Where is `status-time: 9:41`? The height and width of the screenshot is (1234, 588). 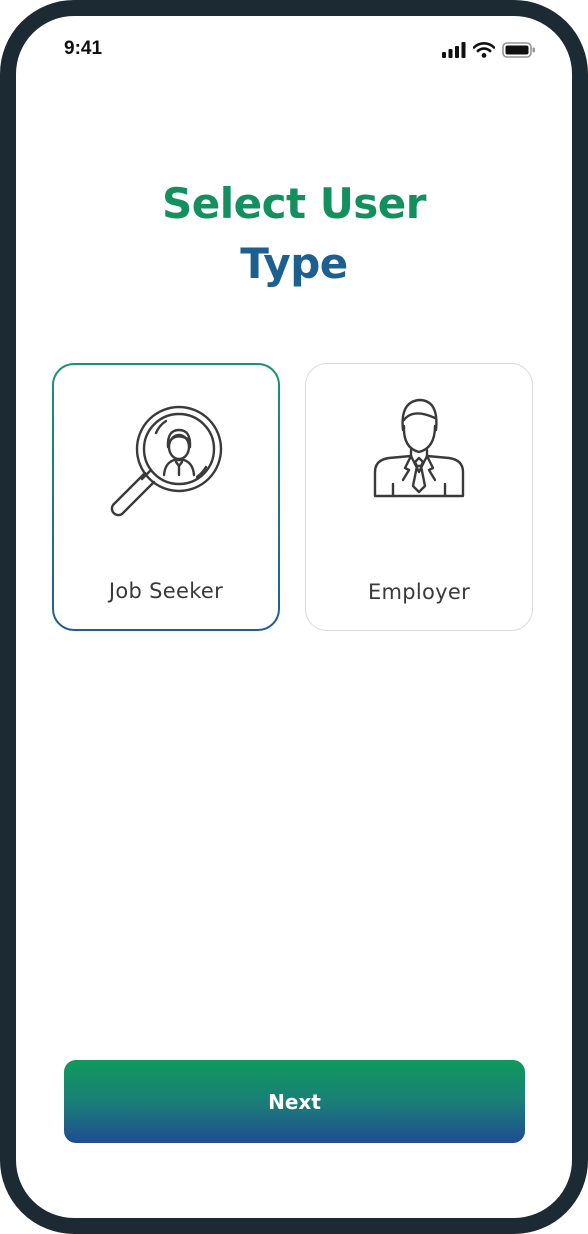 status-time: 9:41 is located at coordinates (83, 48).